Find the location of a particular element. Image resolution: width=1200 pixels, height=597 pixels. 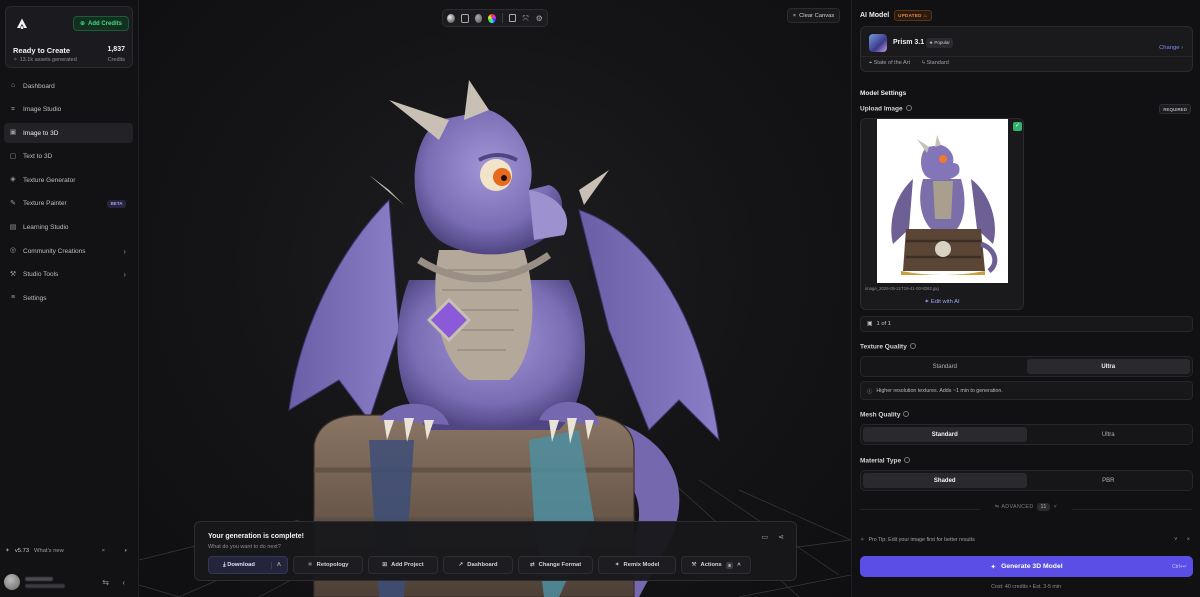

popular-badge: ★ Popular is located at coordinates (939, 43).